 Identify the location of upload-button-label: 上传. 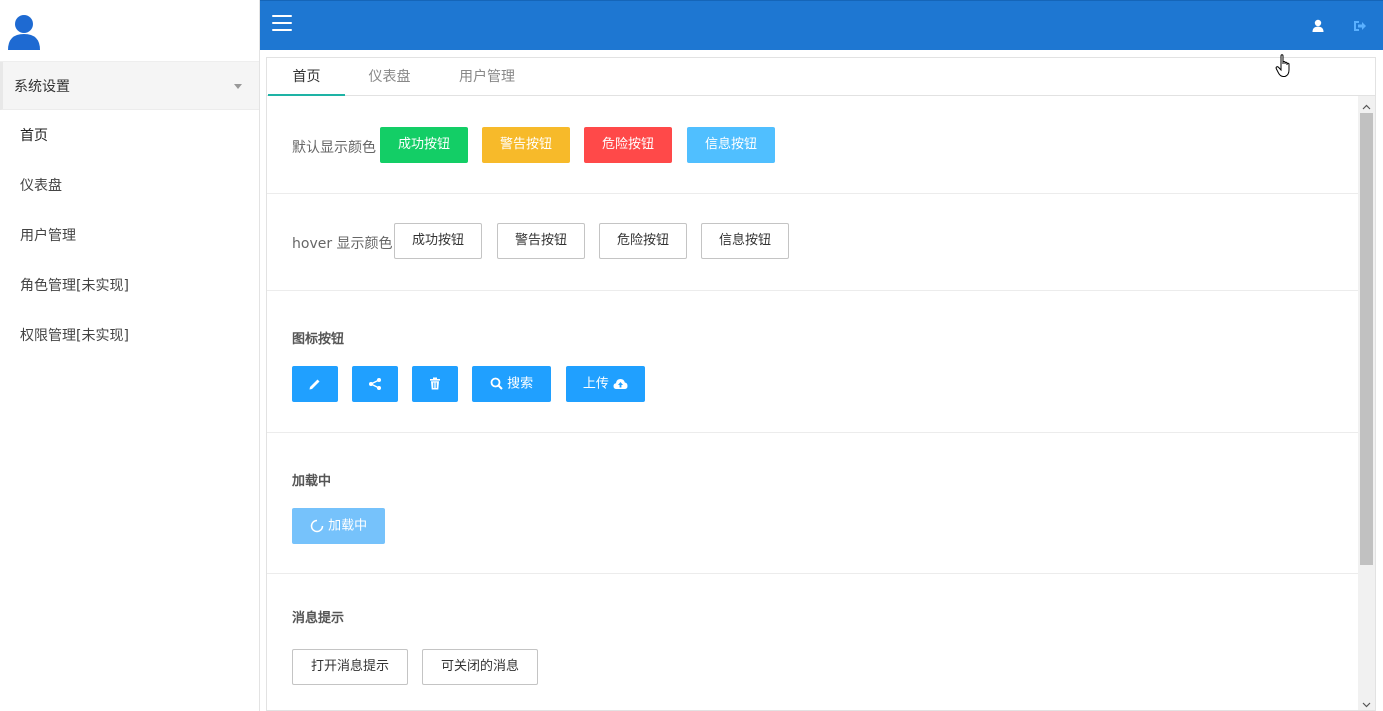
(595, 384).